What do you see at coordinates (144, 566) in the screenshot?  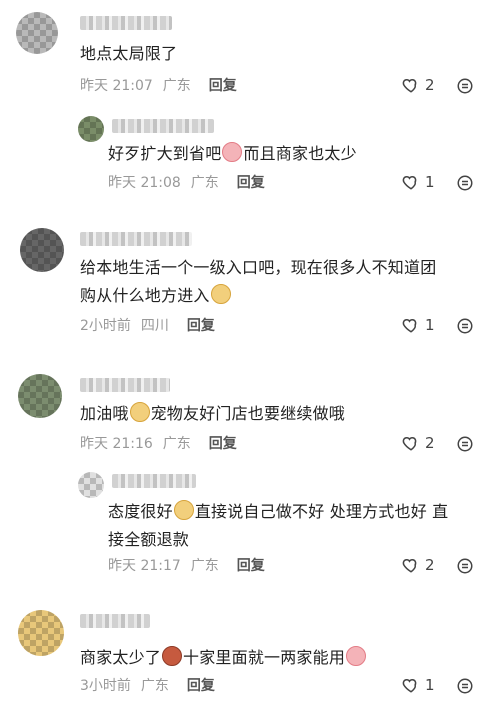 I see `comment-time: 昨天 21:17` at bounding box center [144, 566].